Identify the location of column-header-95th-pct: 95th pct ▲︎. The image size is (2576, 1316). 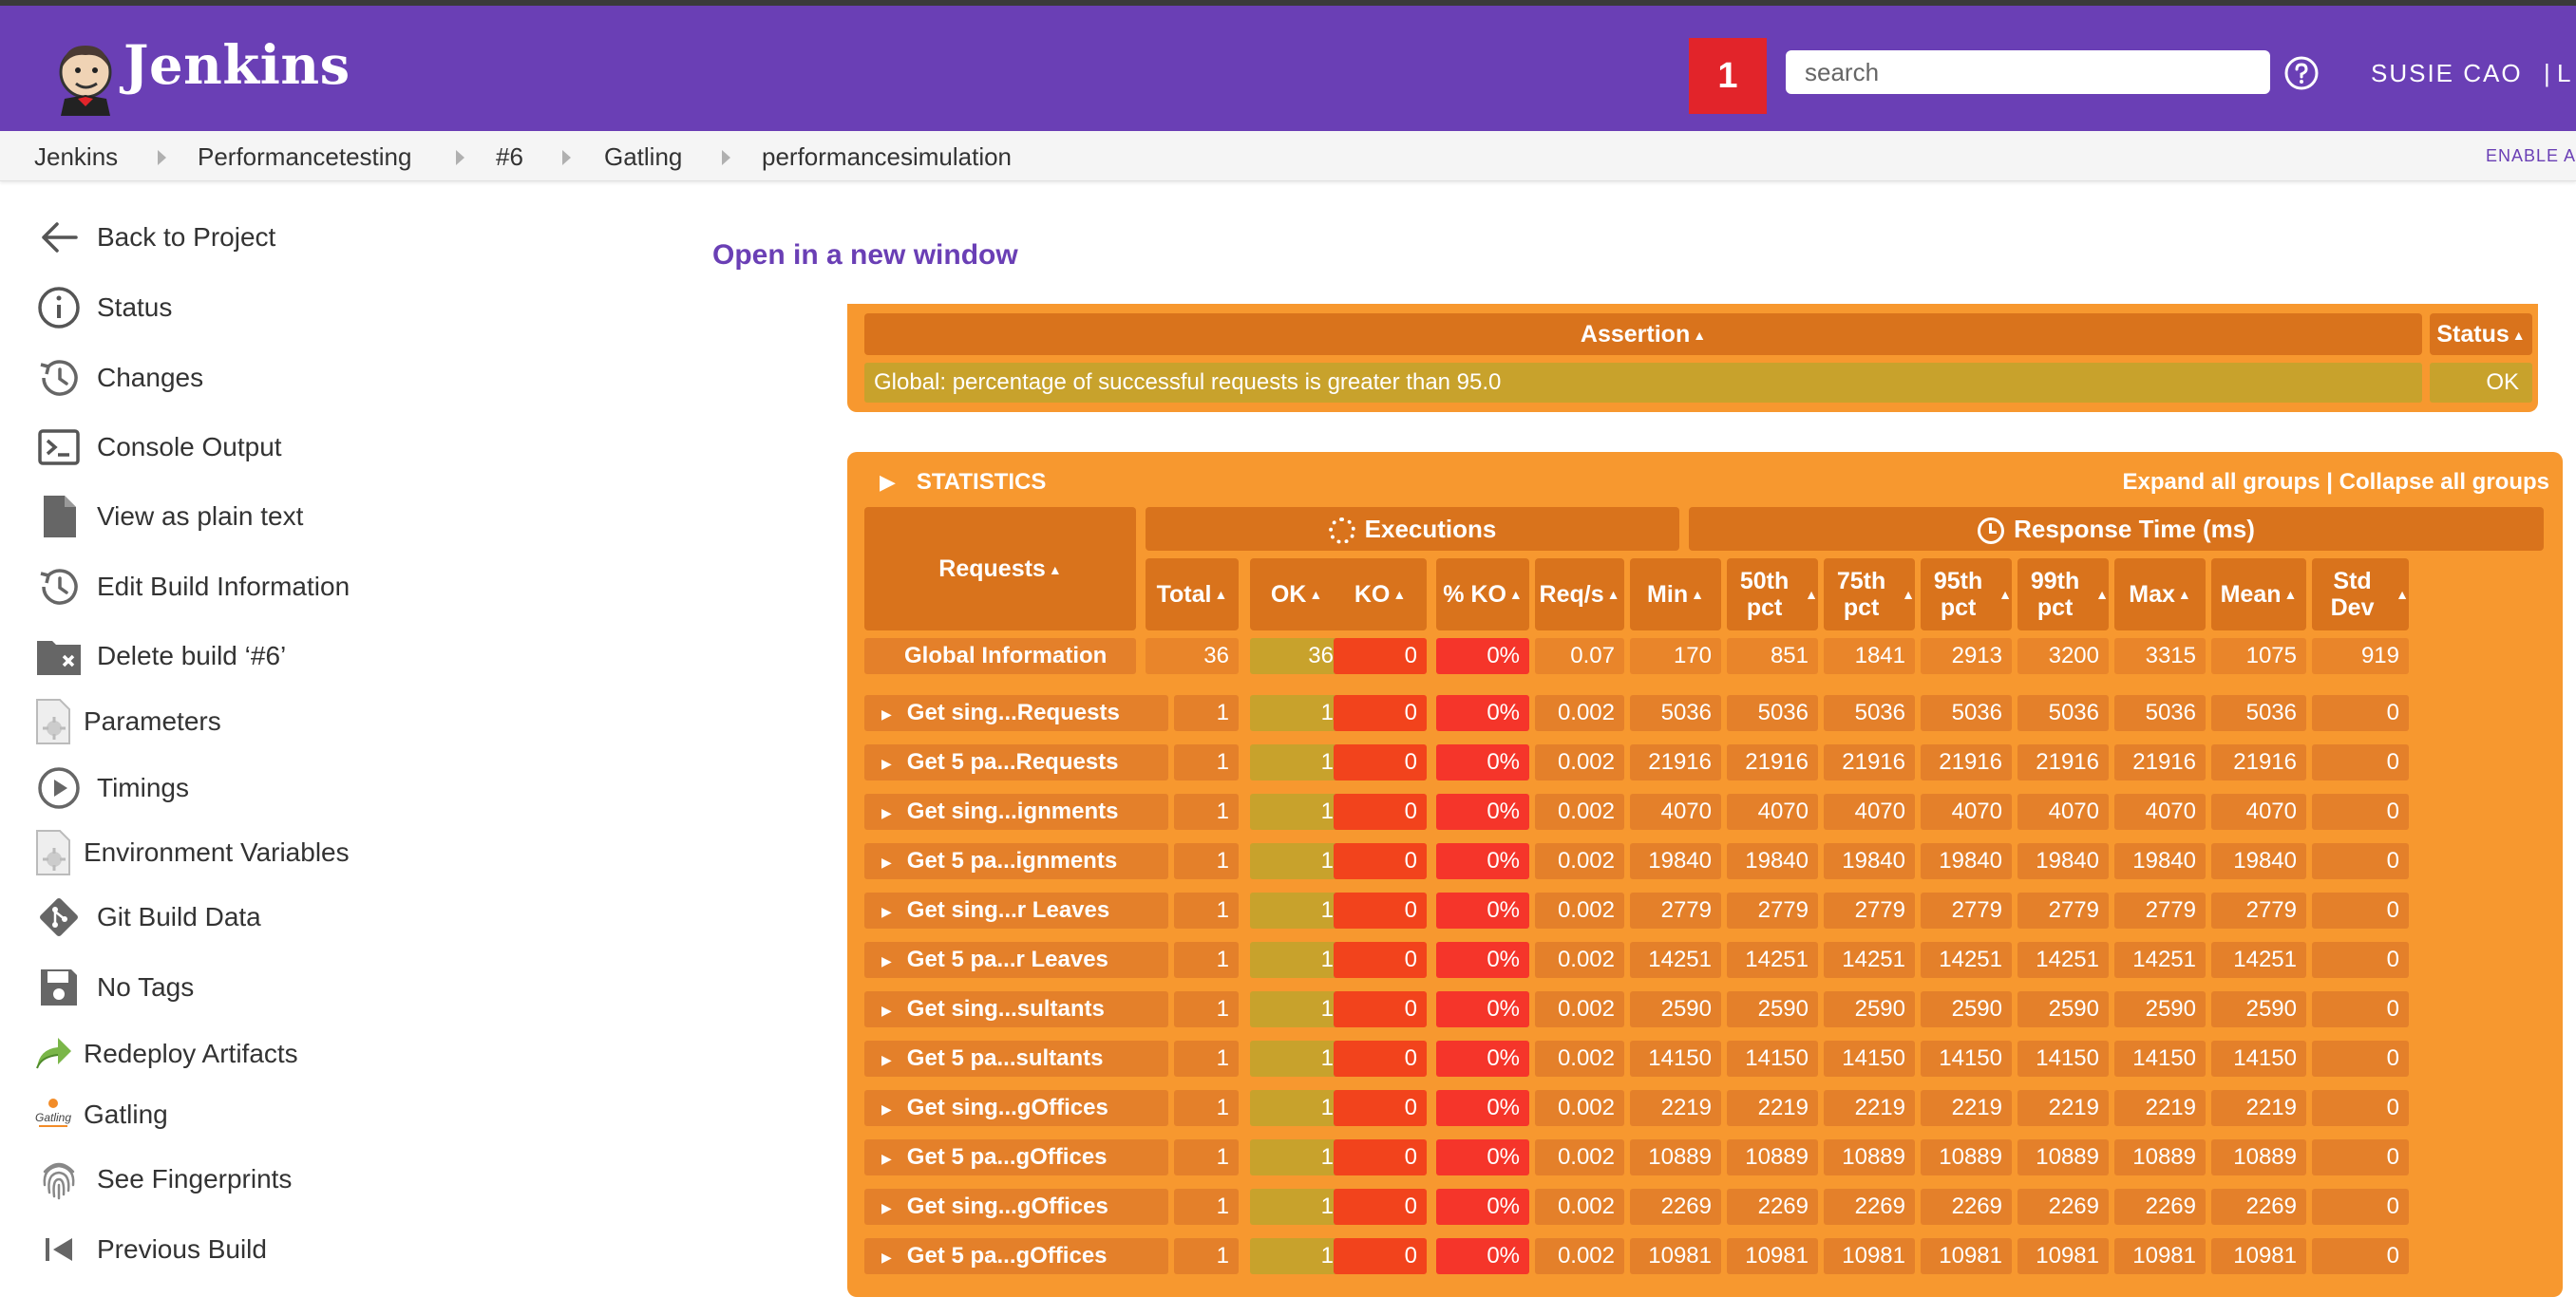
(1966, 594).